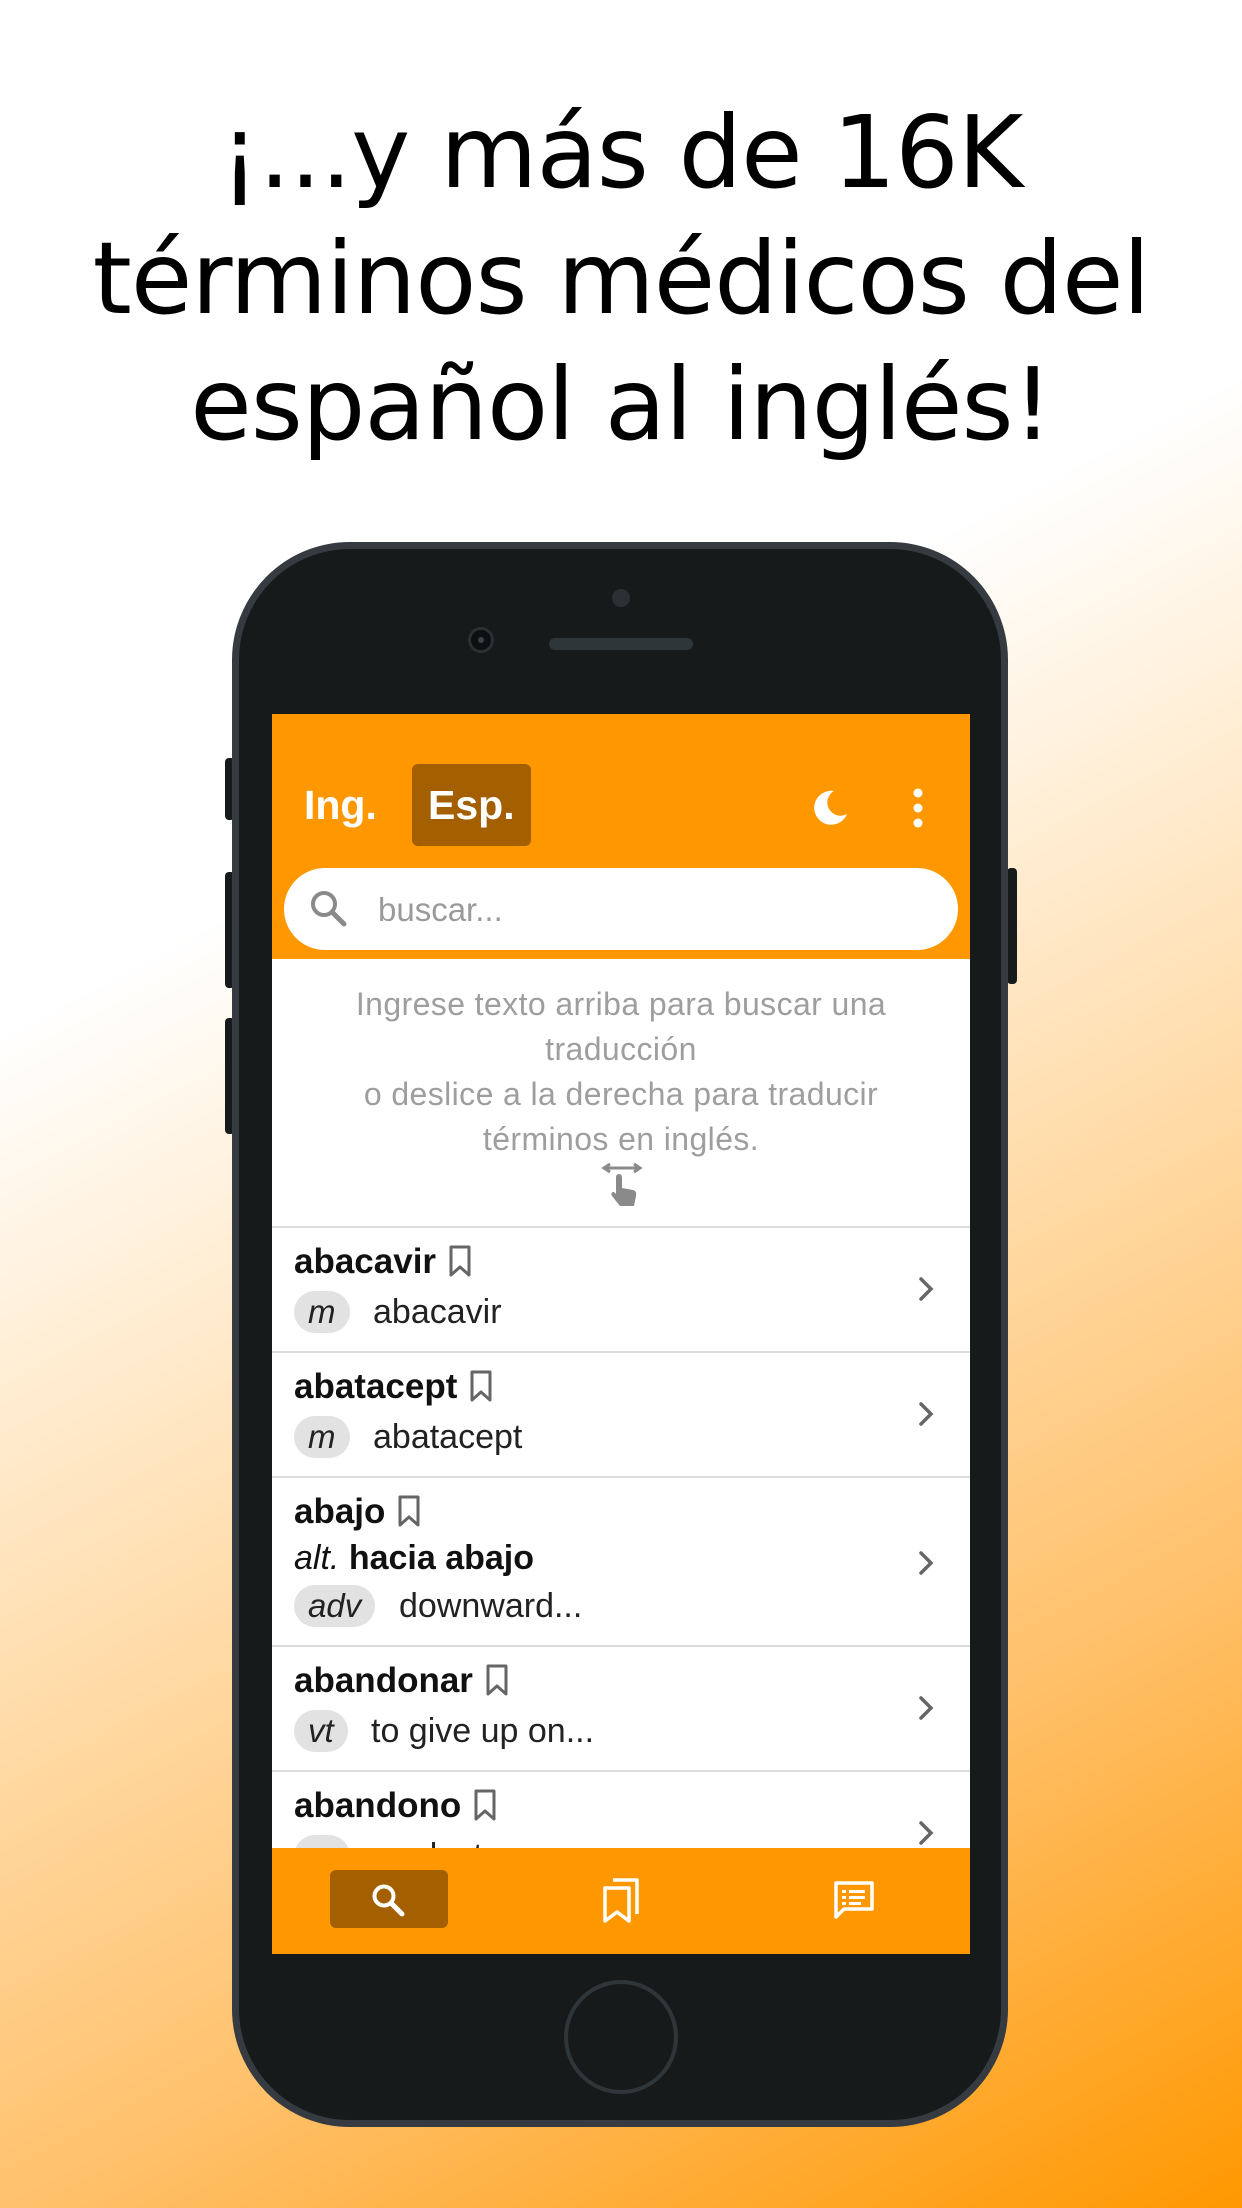  I want to click on search-input, so click(658, 910).